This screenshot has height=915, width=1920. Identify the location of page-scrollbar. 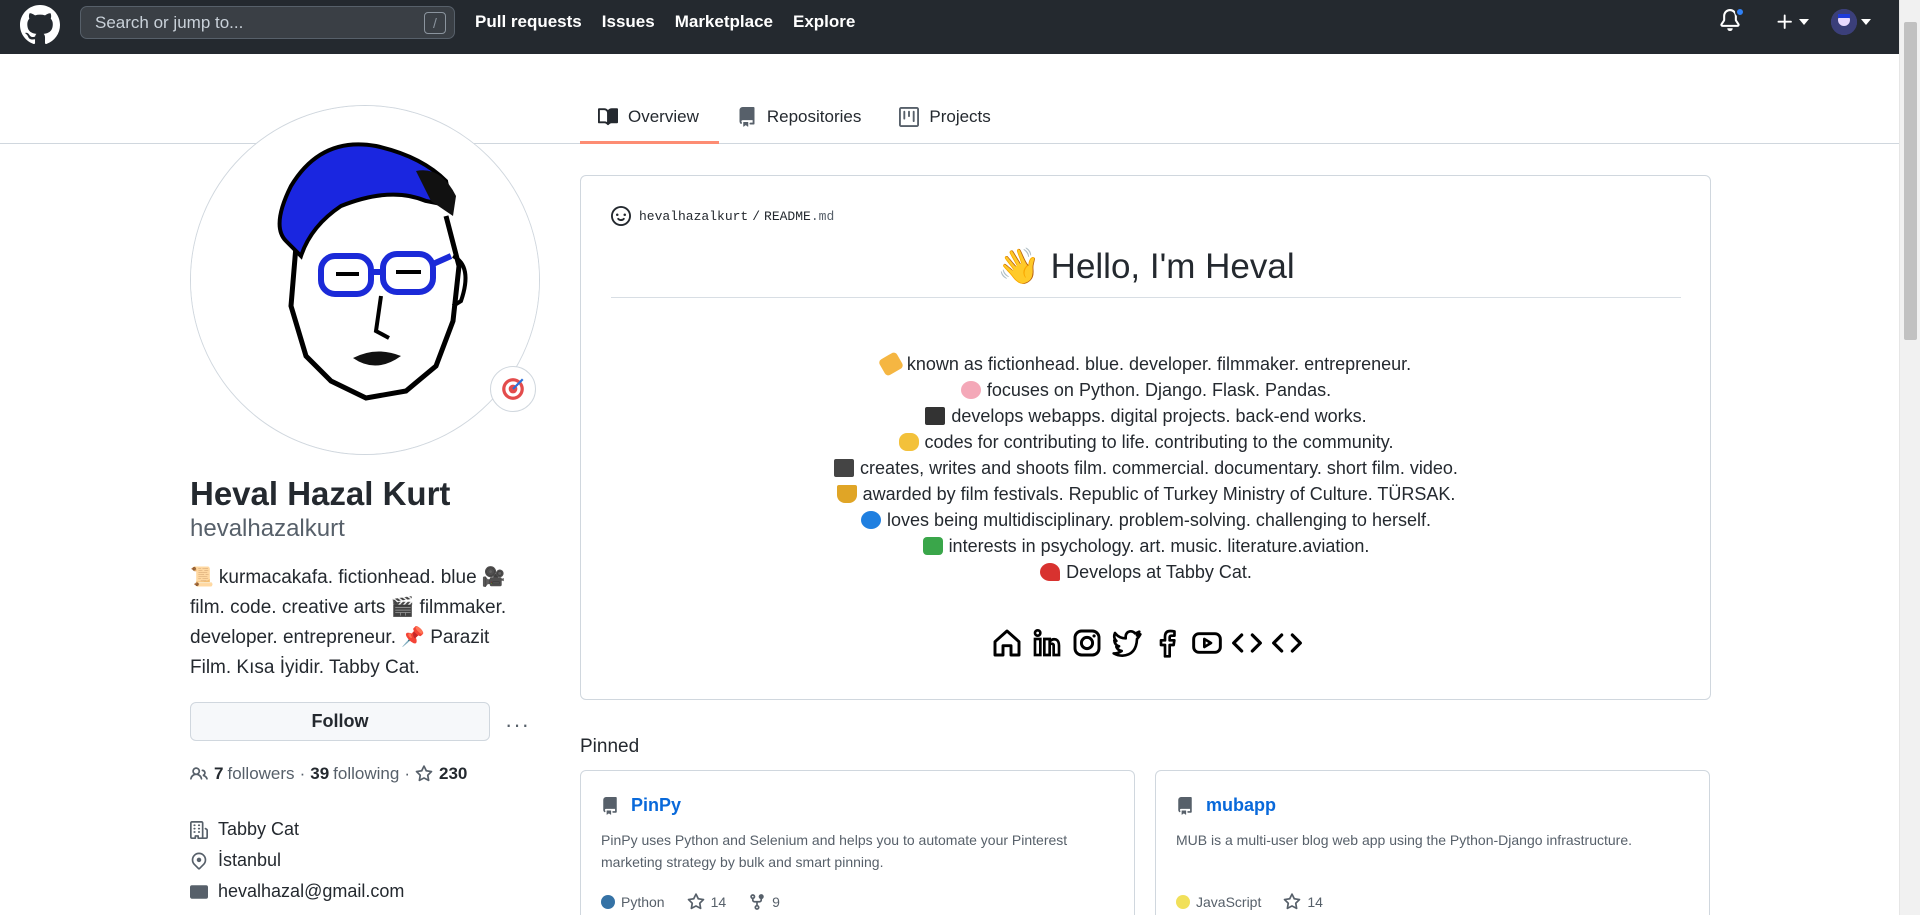
(1909, 457).